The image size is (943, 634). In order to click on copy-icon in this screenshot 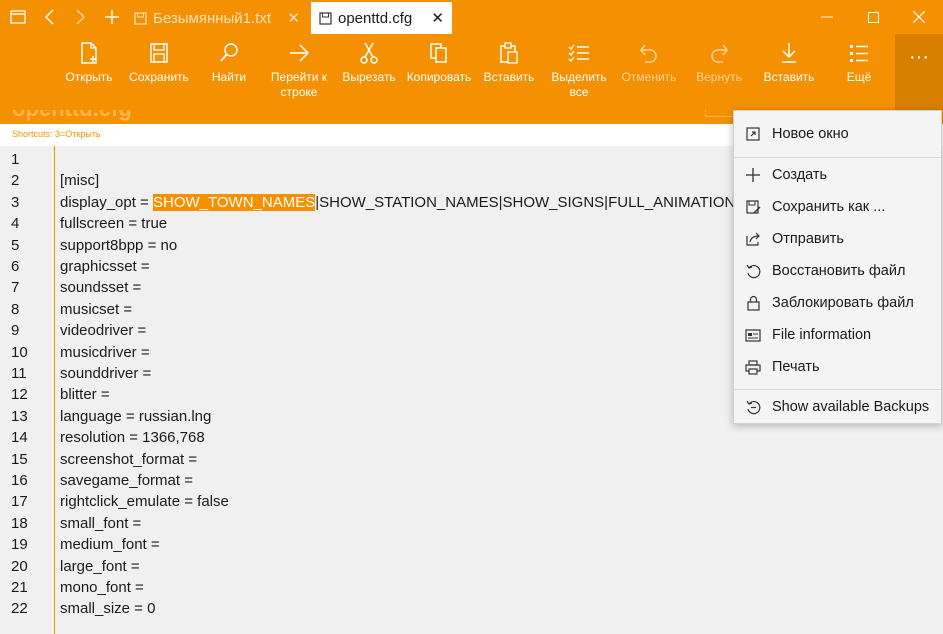, I will do `click(438, 53)`.